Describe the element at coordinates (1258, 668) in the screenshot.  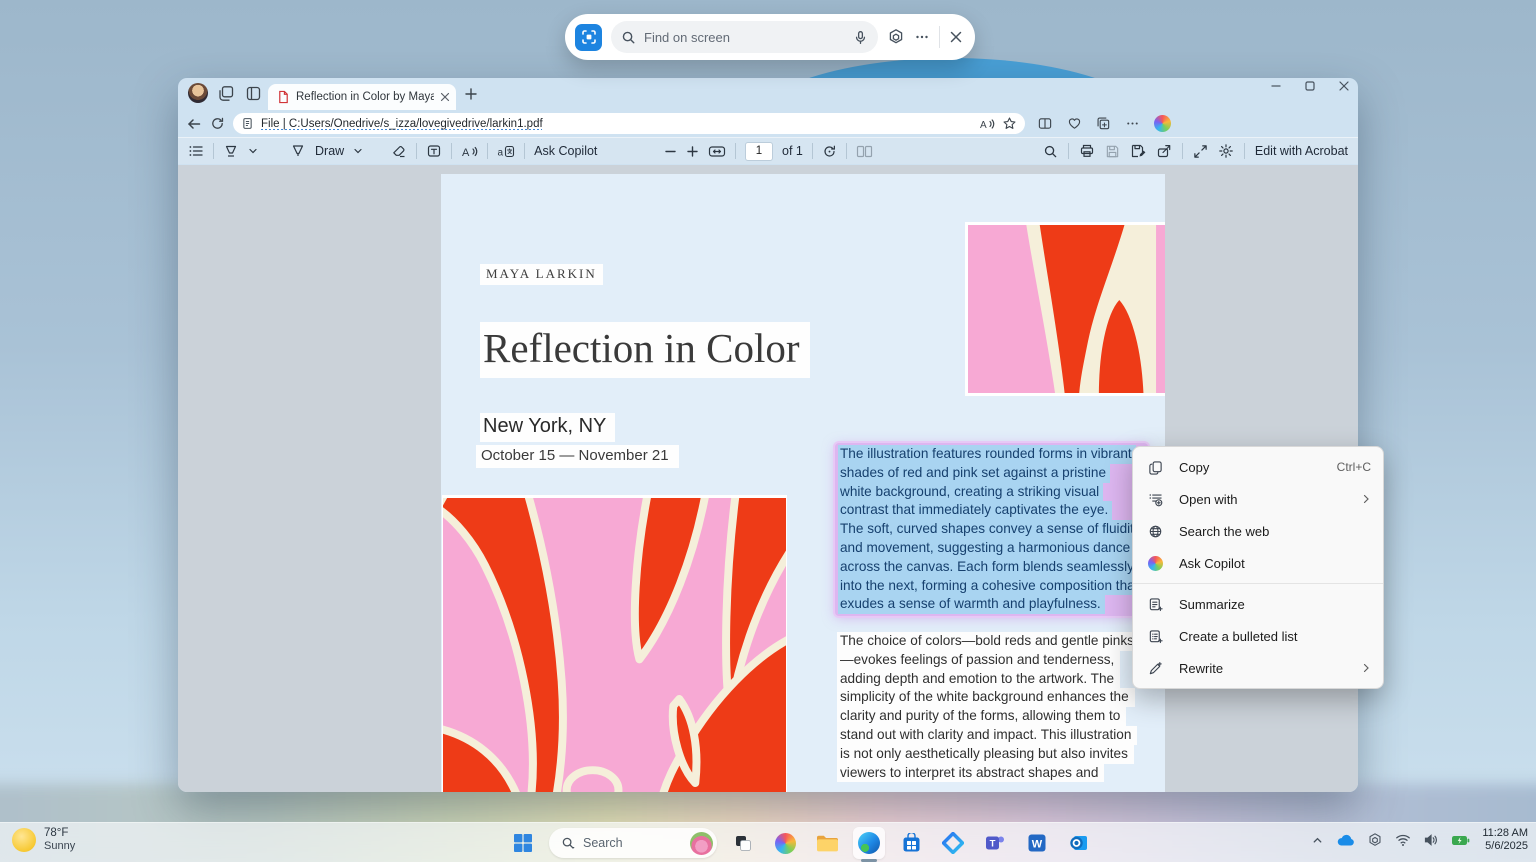
I see `menu-item-rewrite: Rewrite` at that location.